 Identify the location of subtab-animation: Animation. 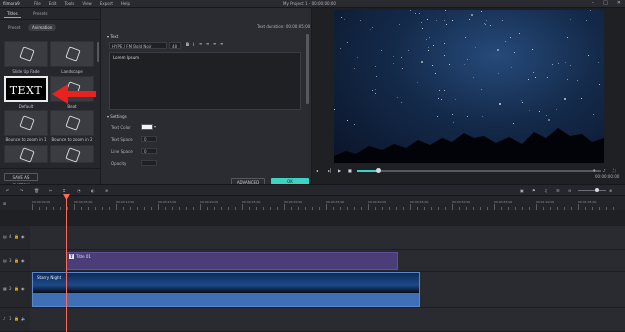
(42, 27).